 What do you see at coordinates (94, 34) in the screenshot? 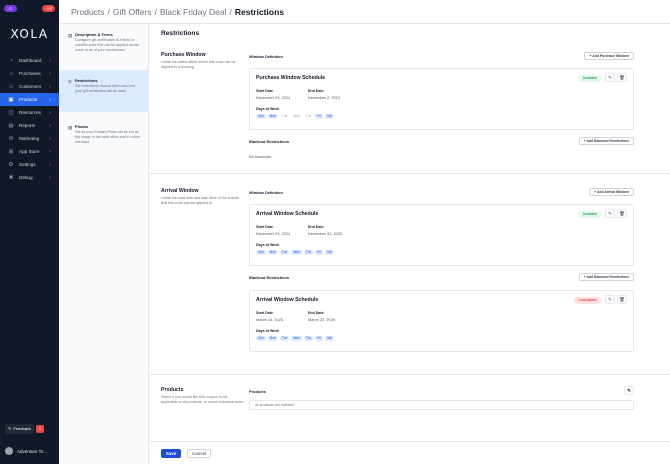
I see `step-title: Description & Terms` at bounding box center [94, 34].